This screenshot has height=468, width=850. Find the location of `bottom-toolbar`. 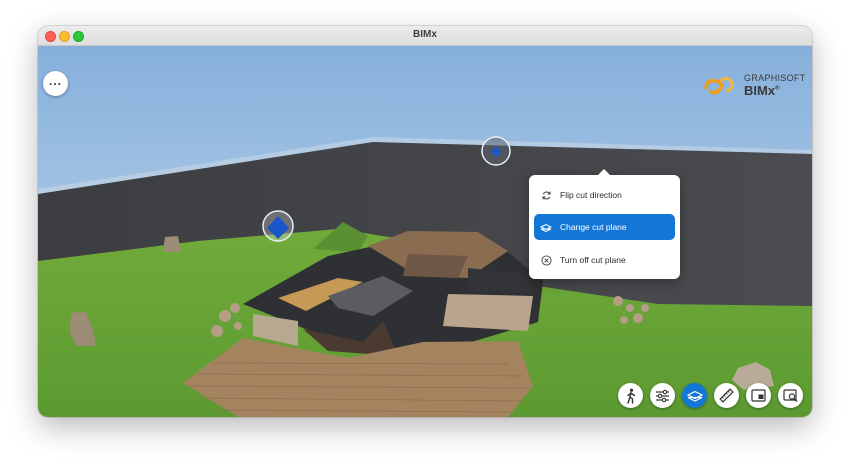

bottom-toolbar is located at coordinates (707, 395).